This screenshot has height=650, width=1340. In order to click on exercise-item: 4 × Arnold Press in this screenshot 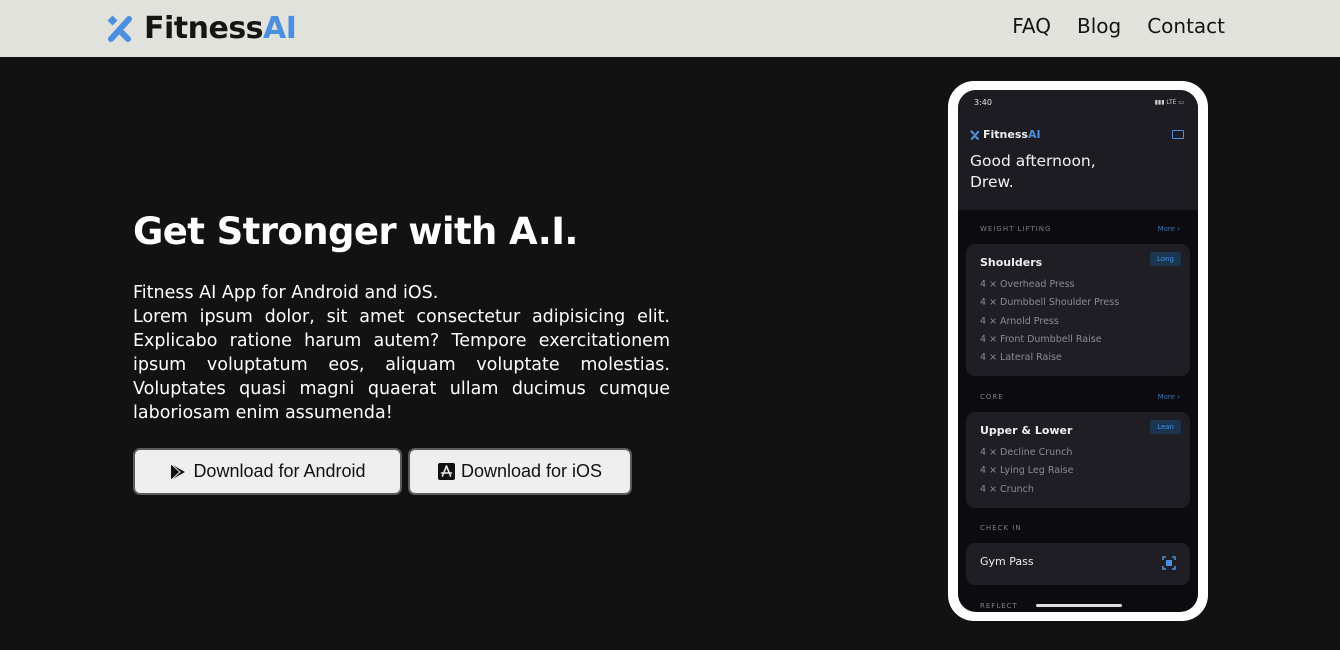, I will do `click(1019, 321)`.